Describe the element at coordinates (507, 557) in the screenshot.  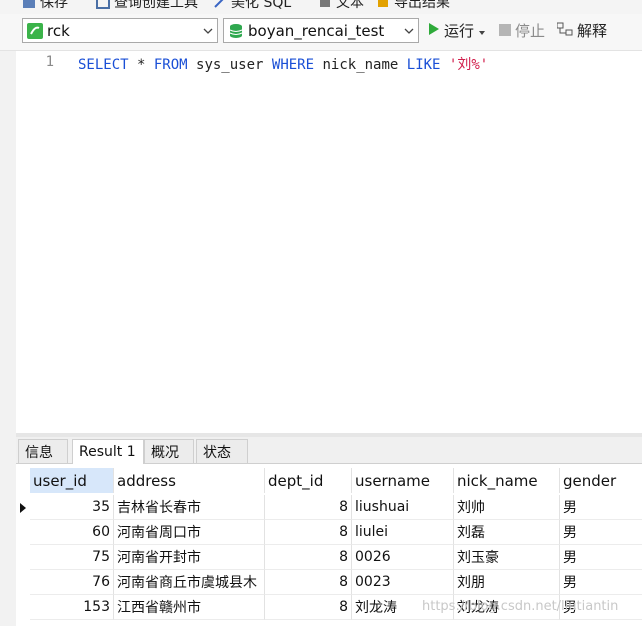
I see `cell-nick-name: 刘玉豪` at that location.